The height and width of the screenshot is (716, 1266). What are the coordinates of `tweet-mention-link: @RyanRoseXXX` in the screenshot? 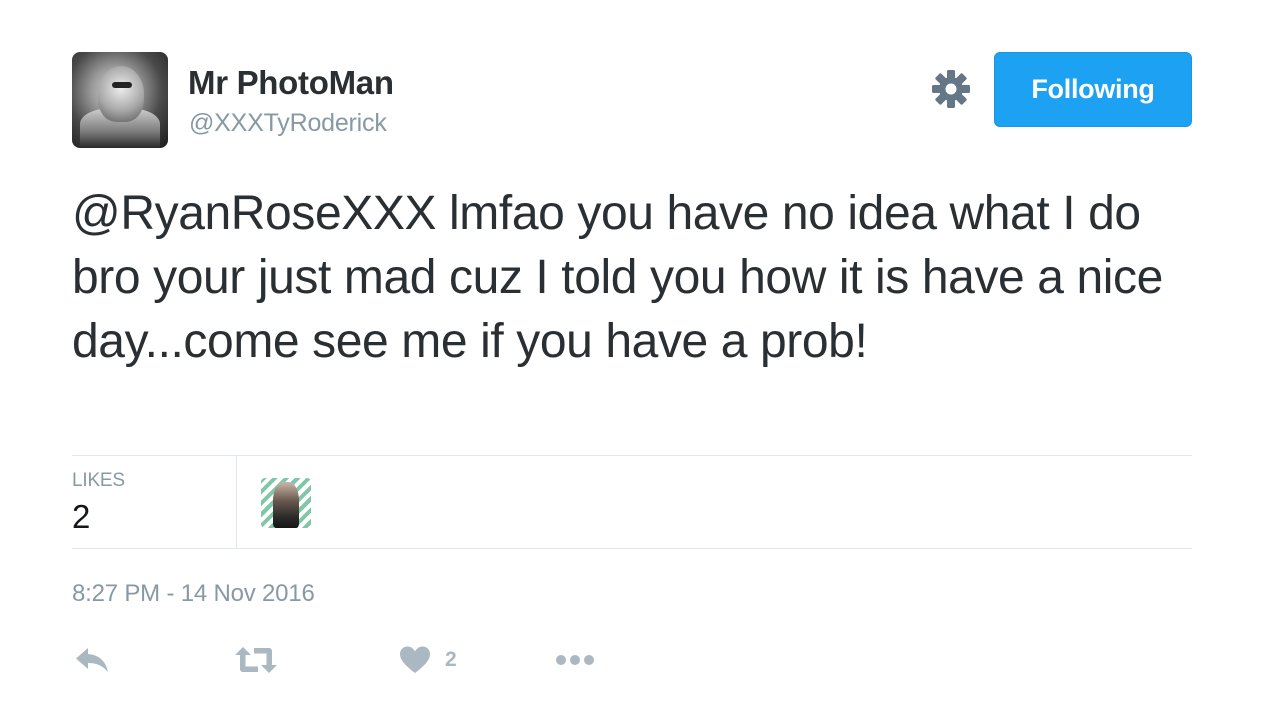 It's located at (254, 213).